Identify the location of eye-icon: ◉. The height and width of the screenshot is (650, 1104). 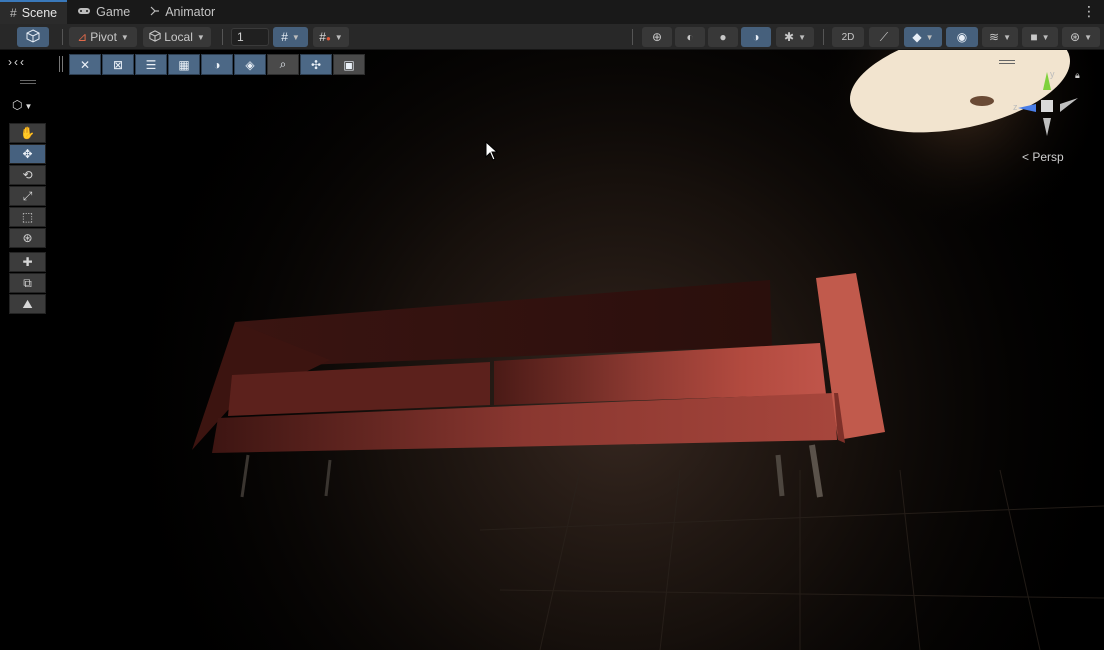
(962, 37).